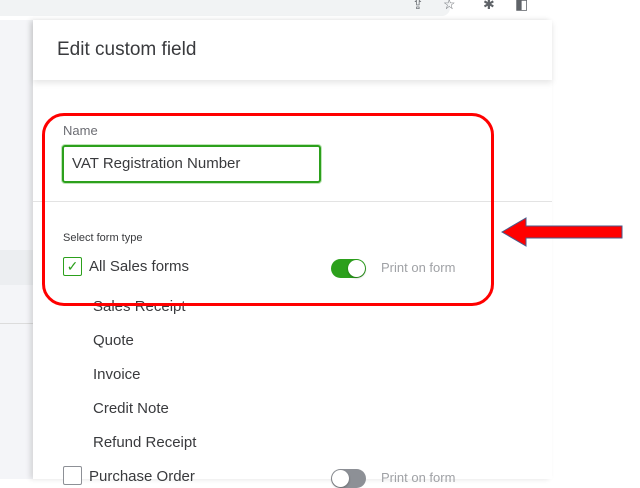  I want to click on panel-title: Edit custom field, so click(127, 49).